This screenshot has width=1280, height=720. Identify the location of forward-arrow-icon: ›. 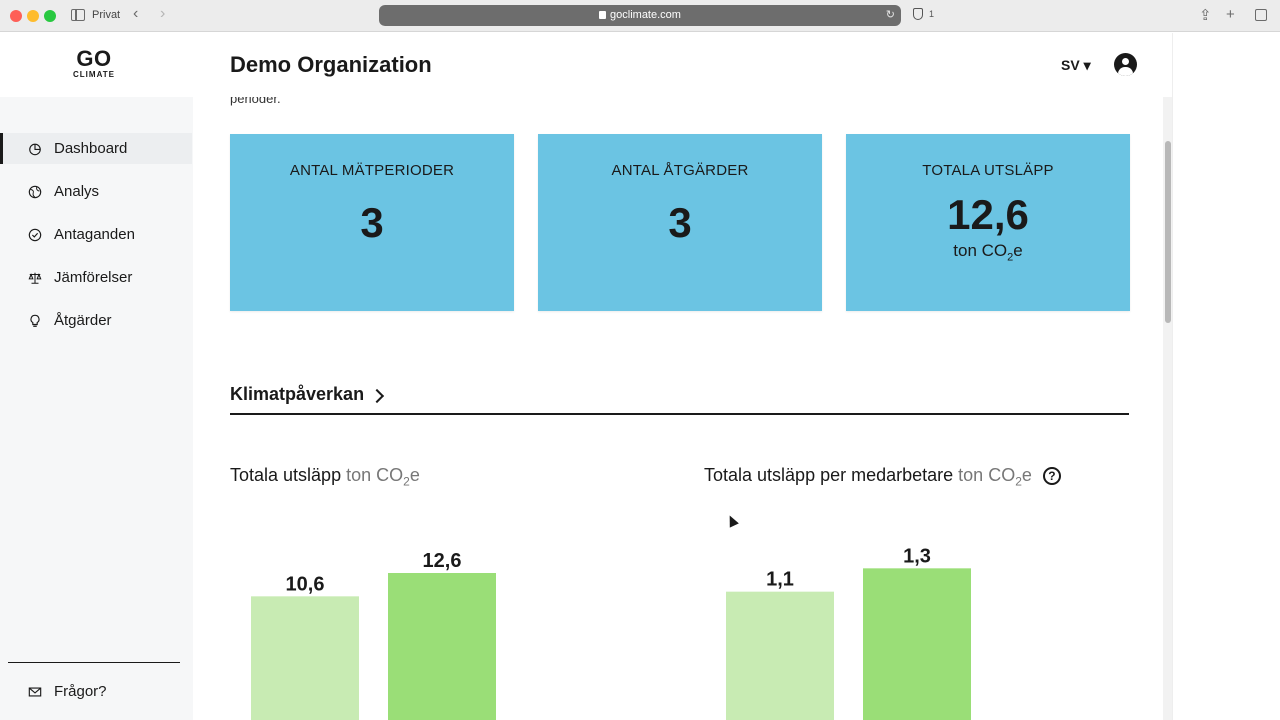
(162, 14).